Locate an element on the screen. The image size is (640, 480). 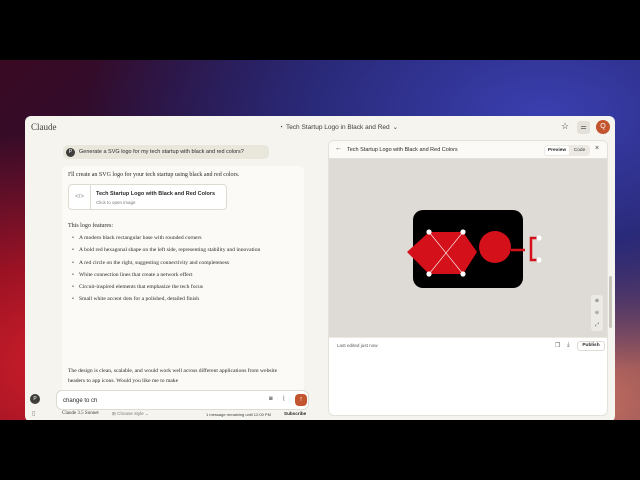
chat-bubble-icon: ◔ is located at coordinates (281, 127).